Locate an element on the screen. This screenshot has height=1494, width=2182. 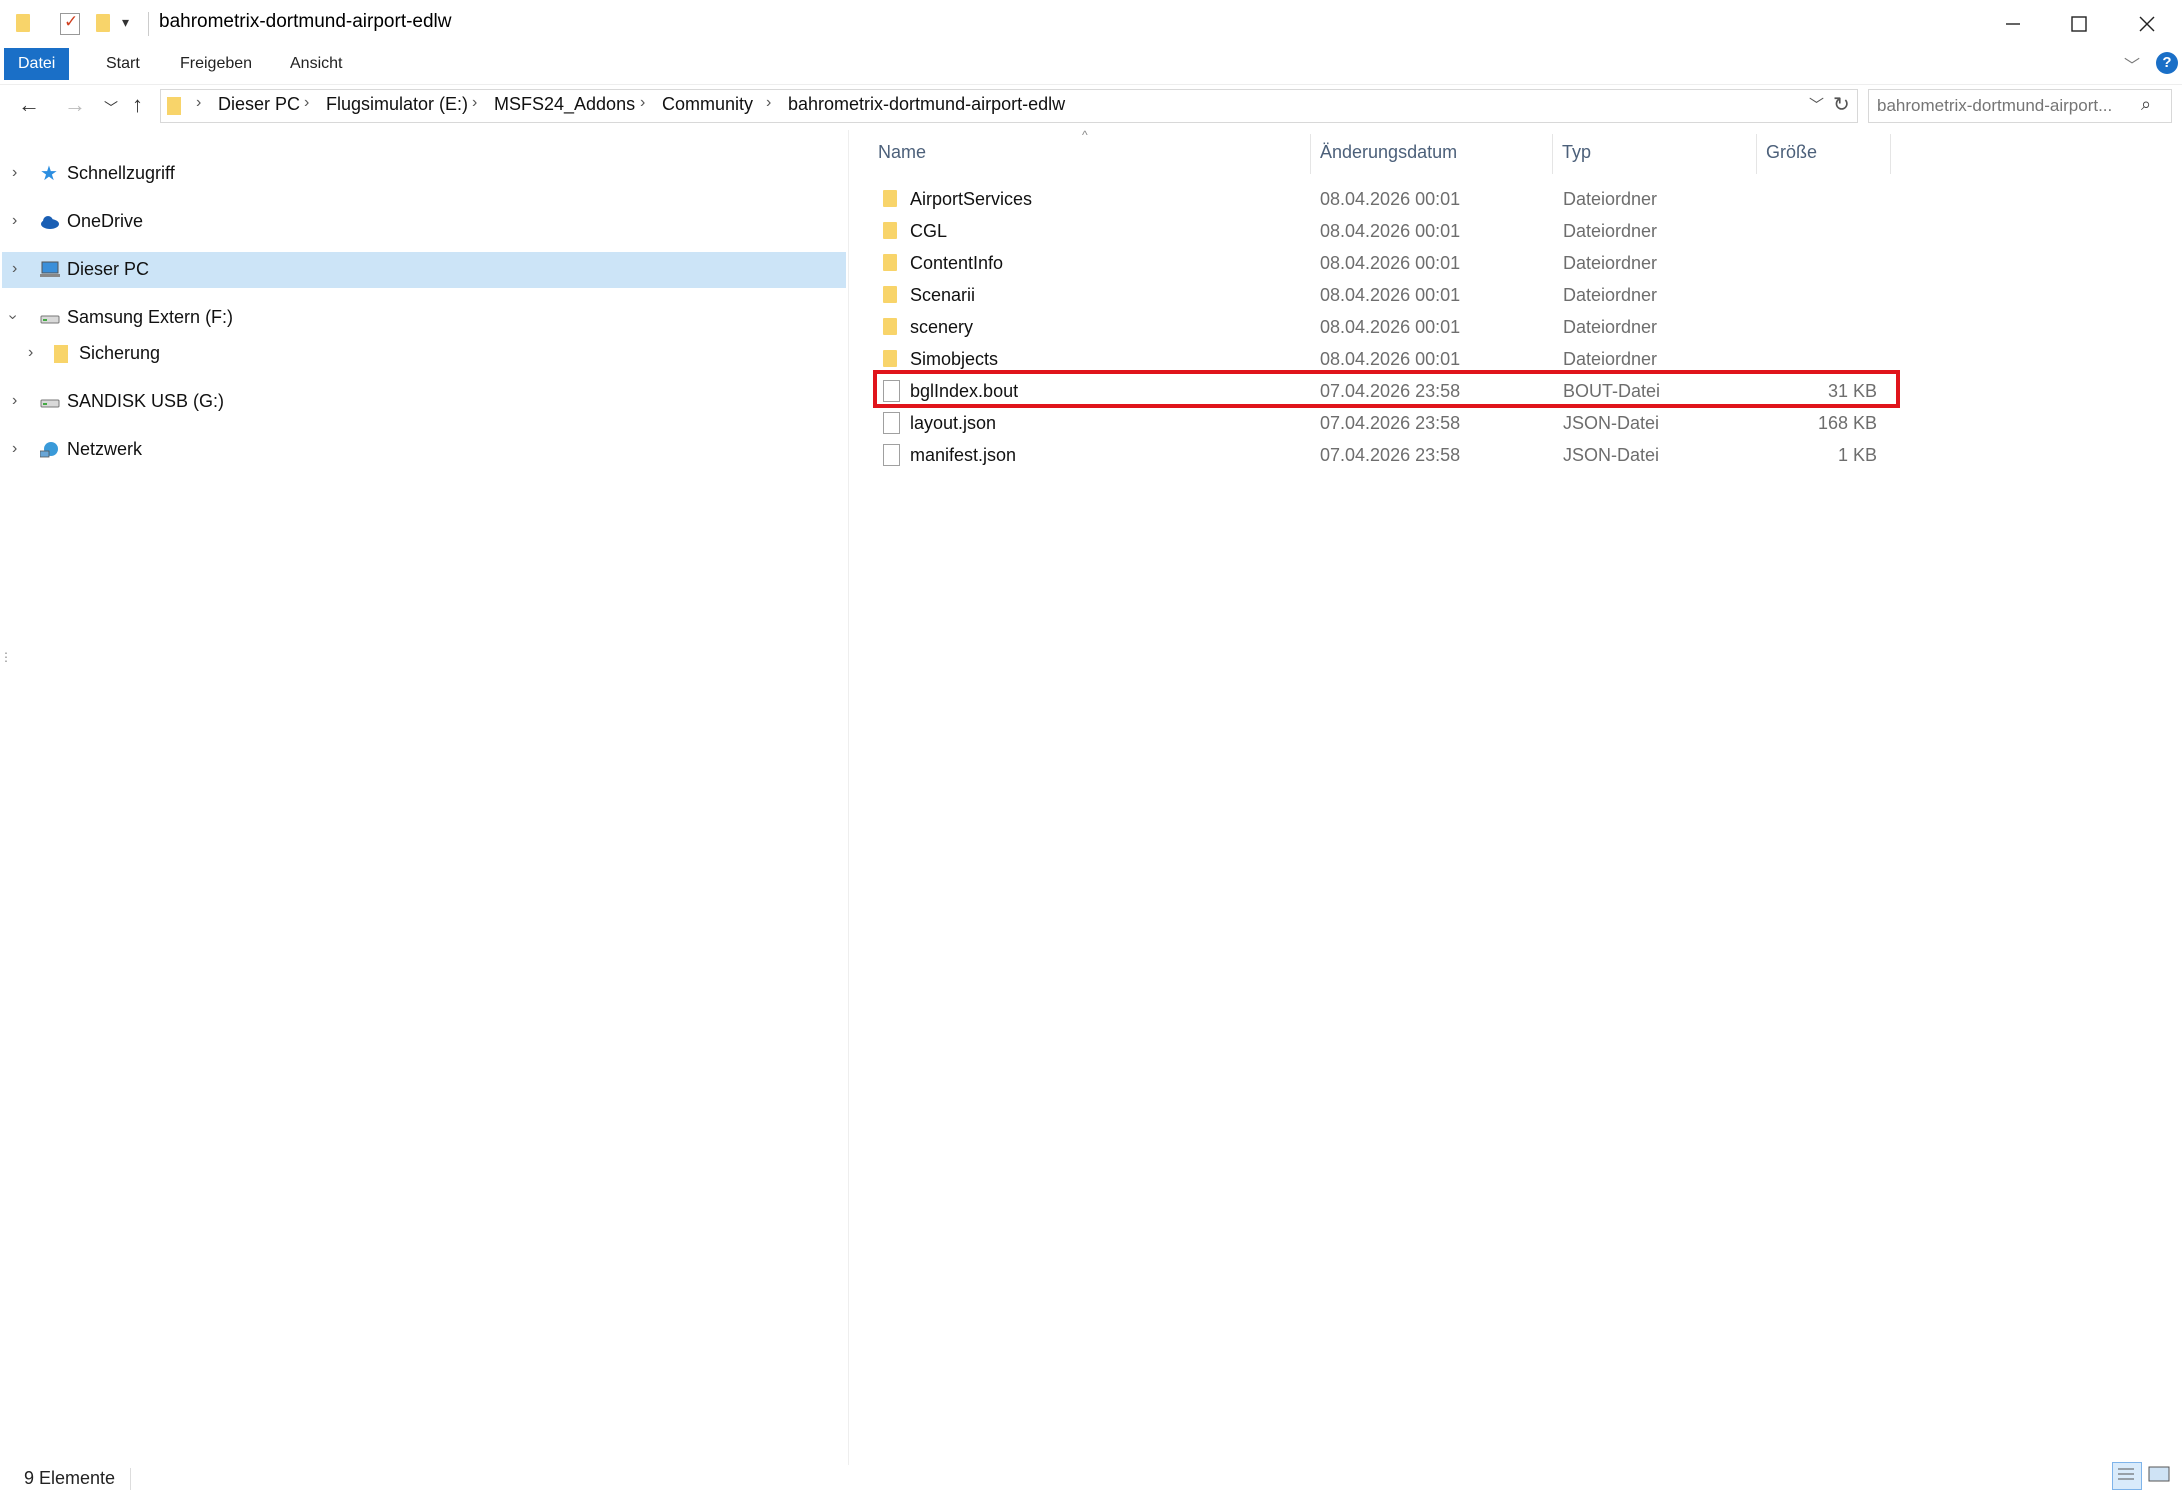
nav-label: Samsung Extern (F:) is located at coordinates (150, 317).